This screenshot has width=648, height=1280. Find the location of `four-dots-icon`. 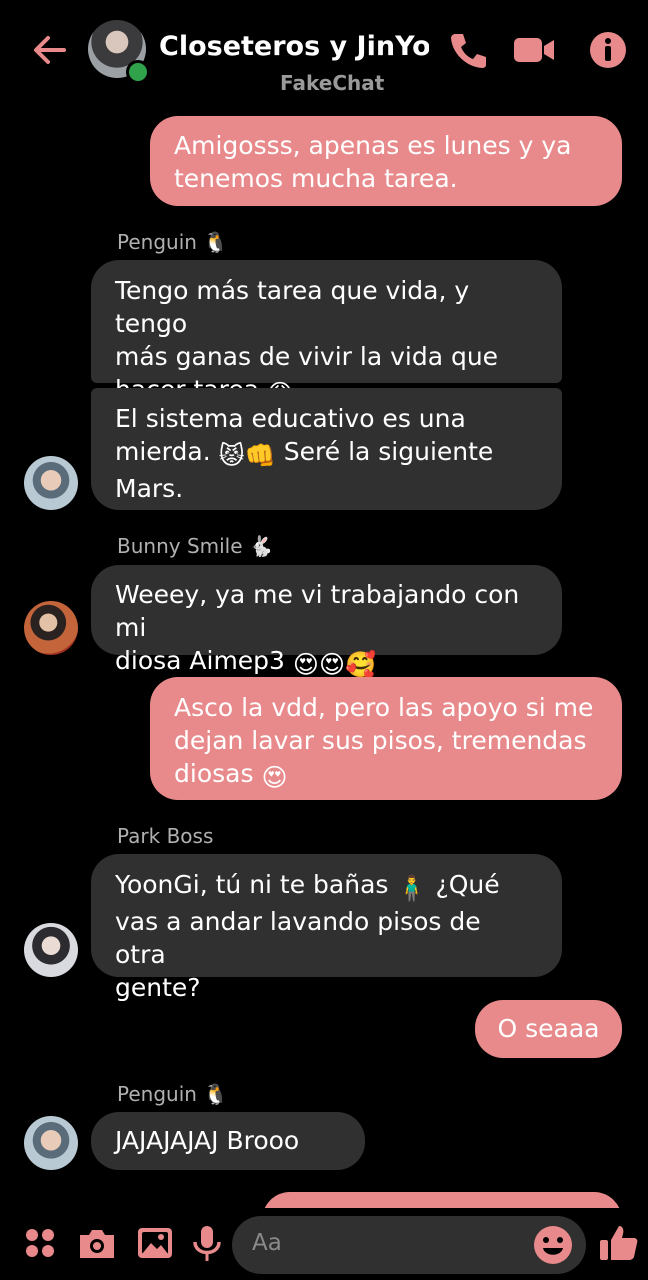

four-dots-icon is located at coordinates (41, 1243).